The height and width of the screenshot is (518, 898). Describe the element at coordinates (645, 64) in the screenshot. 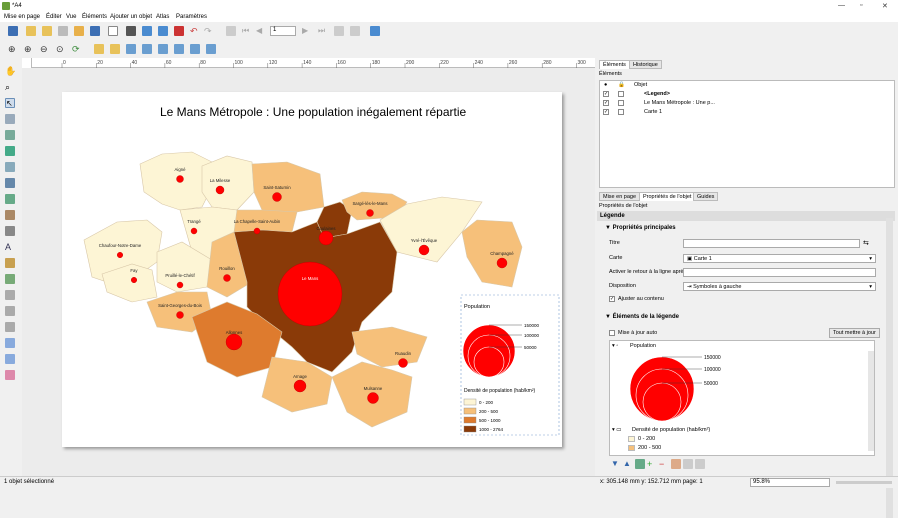

I see `tab-historique: Historique` at that location.